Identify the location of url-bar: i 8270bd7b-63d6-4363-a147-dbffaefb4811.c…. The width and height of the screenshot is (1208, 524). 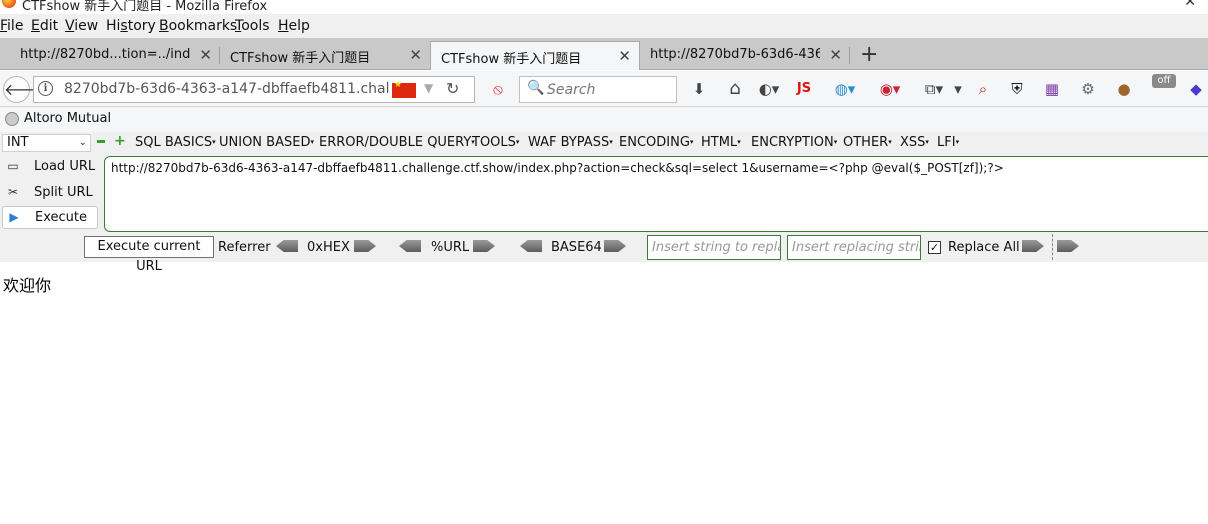
(254, 89).